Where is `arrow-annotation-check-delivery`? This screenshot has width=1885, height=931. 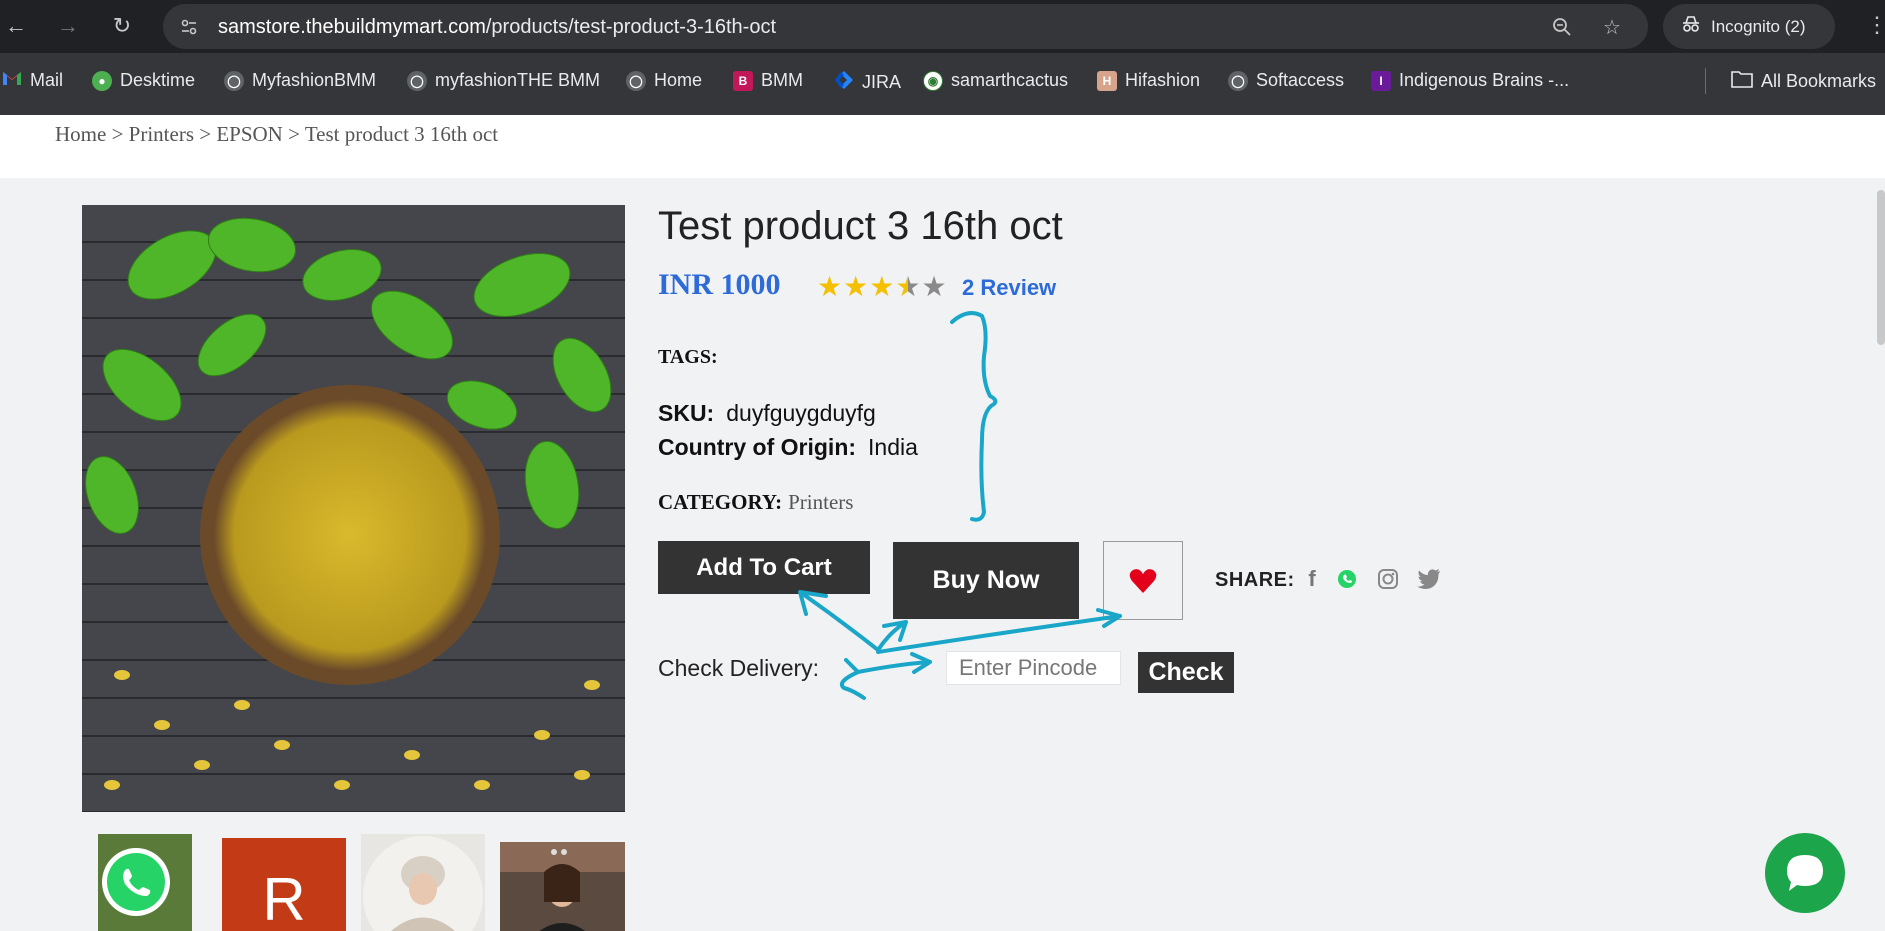
arrow-annotation-check-delivery is located at coordinates (852, 679).